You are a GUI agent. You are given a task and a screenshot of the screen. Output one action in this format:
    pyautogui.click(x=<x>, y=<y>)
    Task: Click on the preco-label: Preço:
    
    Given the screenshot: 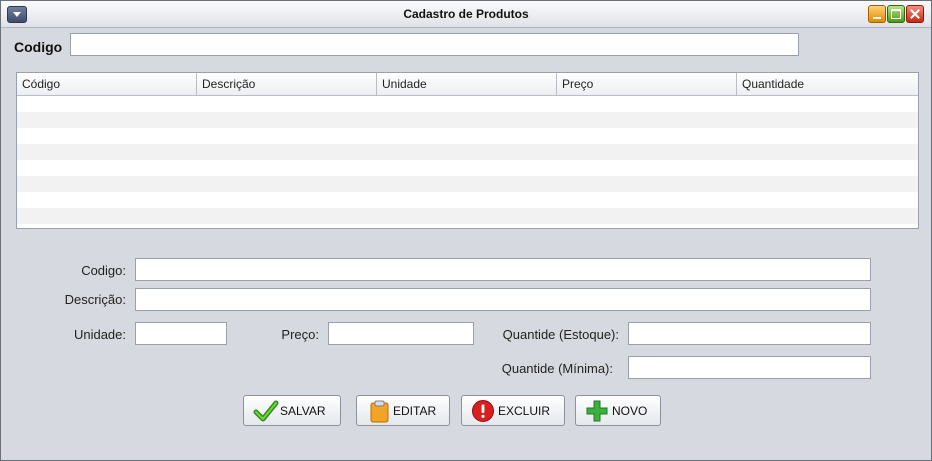 What is the action you would take?
    pyautogui.click(x=300, y=334)
    